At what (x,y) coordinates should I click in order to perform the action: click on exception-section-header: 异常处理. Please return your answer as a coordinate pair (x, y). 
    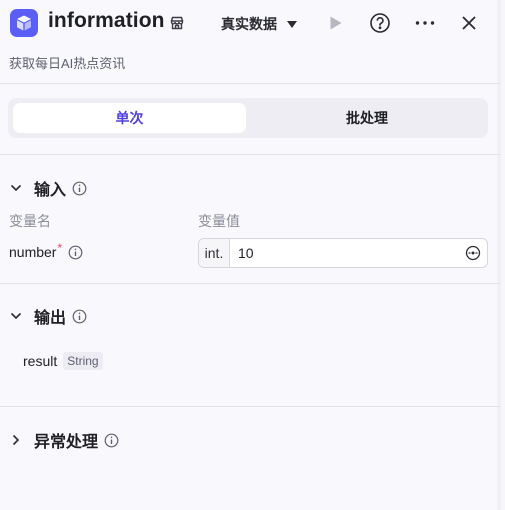
    Looking at the image, I should click on (64, 440).